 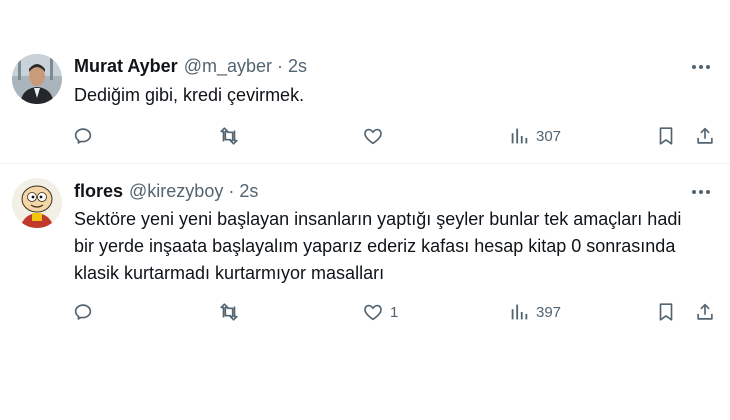 What do you see at coordinates (189, 95) in the screenshot?
I see `tweet-text-line: Dediğim gibi, kredi çevirmek.` at bounding box center [189, 95].